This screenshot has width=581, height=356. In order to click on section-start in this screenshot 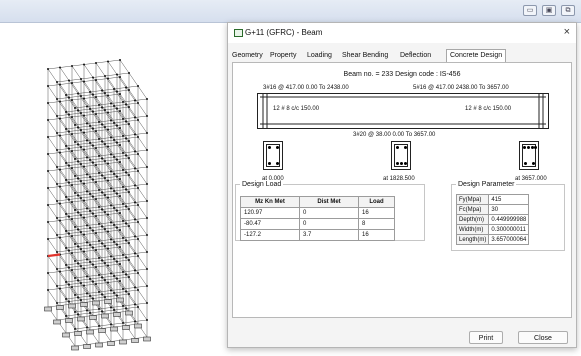, I will do `click(273, 155)`.